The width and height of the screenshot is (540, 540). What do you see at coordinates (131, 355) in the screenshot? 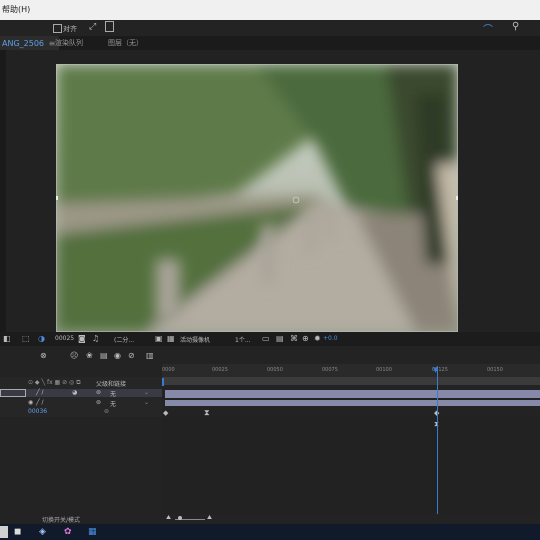
I see `graph-editor-icon: ⊘` at bounding box center [131, 355].